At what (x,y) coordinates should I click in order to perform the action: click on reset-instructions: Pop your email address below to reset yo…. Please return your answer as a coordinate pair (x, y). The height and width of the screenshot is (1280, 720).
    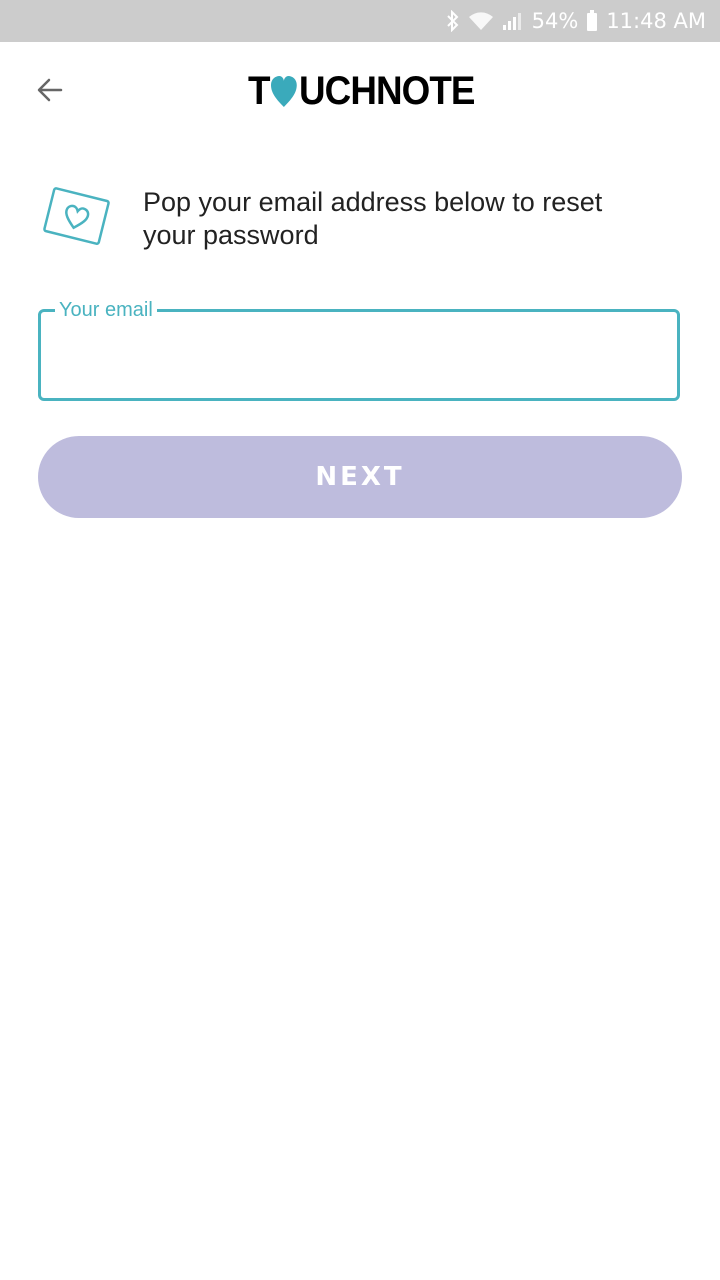
    Looking at the image, I should click on (373, 218).